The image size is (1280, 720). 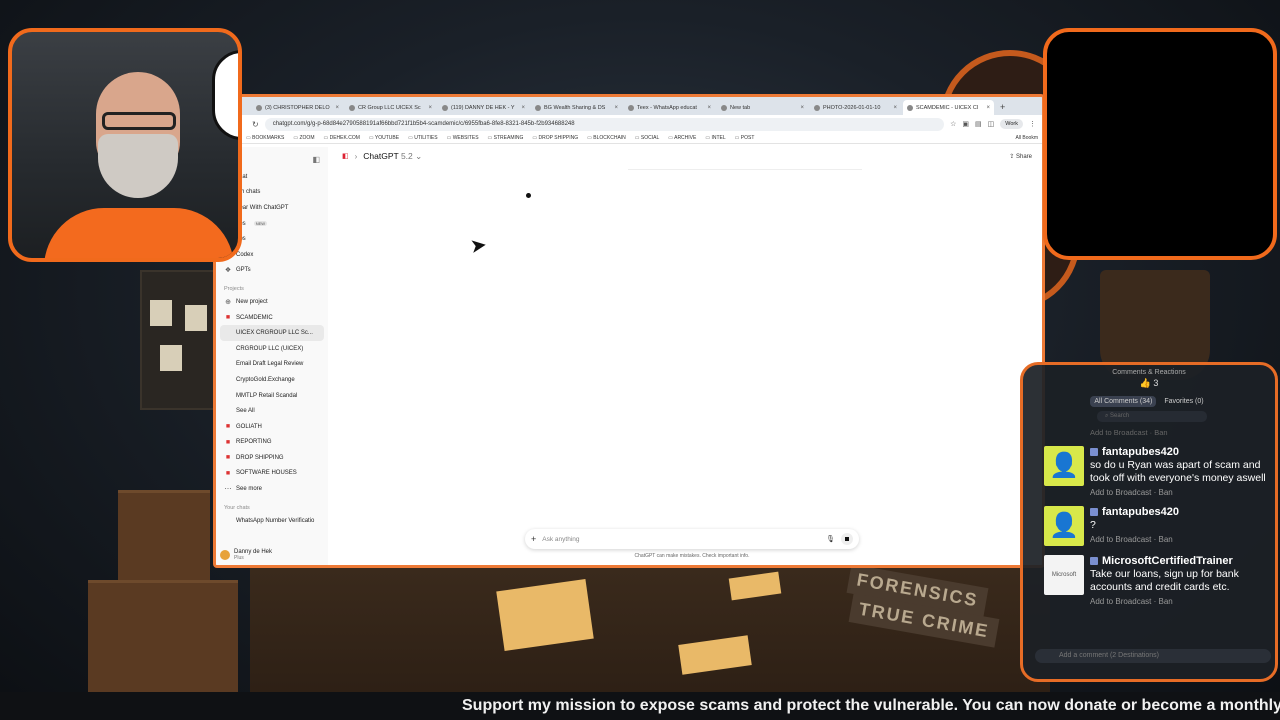 What do you see at coordinates (254, 317) in the screenshot?
I see `sidebar-item-label: SCAMDEMIC` at bounding box center [254, 317].